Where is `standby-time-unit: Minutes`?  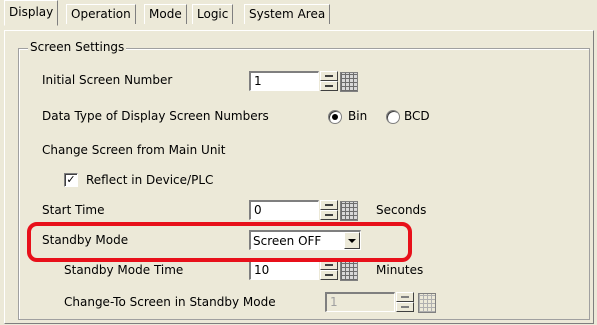 standby-time-unit: Minutes is located at coordinates (400, 270).